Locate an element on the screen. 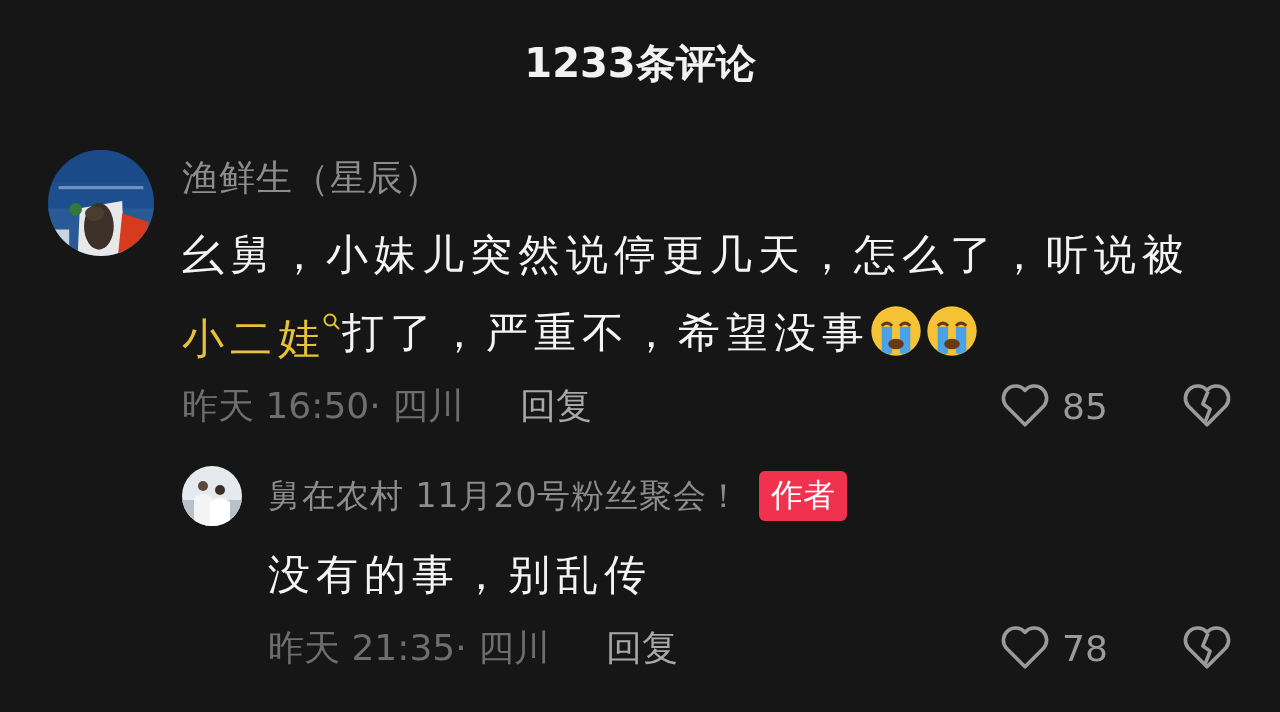 Image resolution: width=1280 pixels, height=712 pixels. comment-time: 昨天 21:35· 四川 is located at coordinates (409, 647).